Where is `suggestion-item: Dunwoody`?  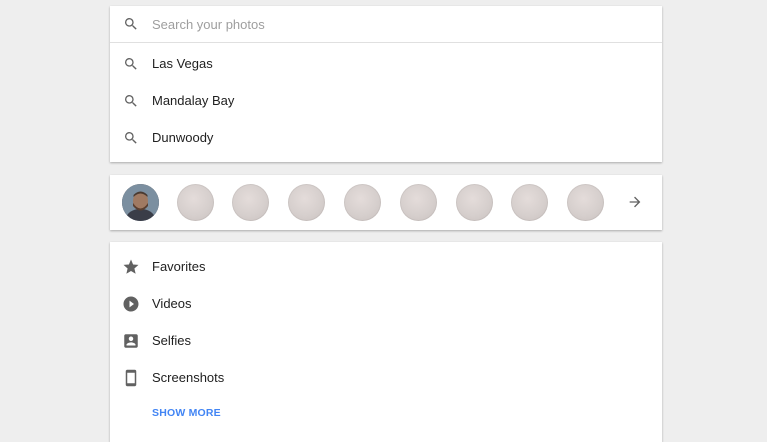 suggestion-item: Dunwoody is located at coordinates (386, 137).